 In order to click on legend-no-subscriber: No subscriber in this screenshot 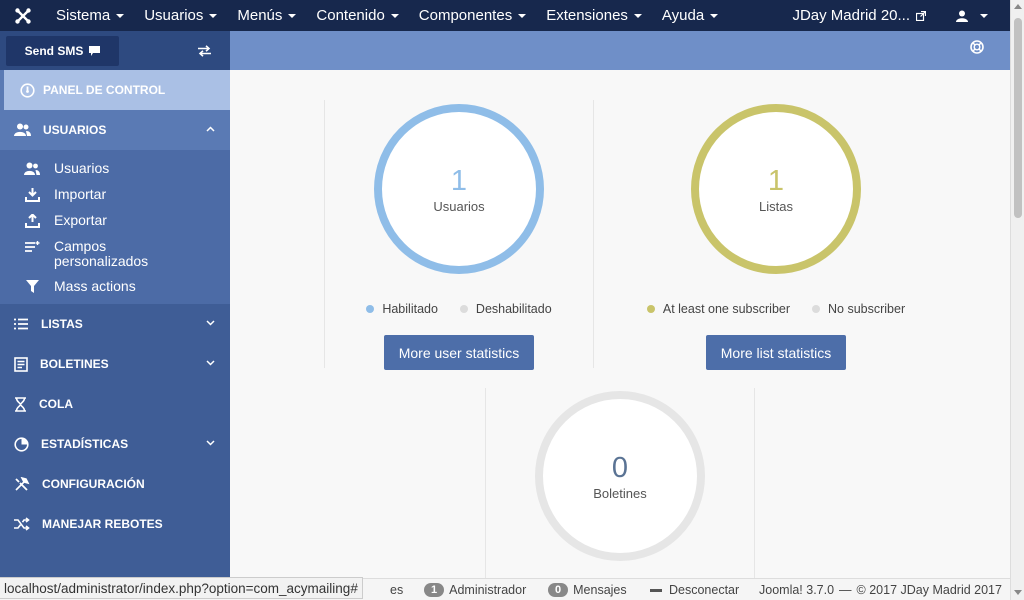, I will do `click(858, 309)`.